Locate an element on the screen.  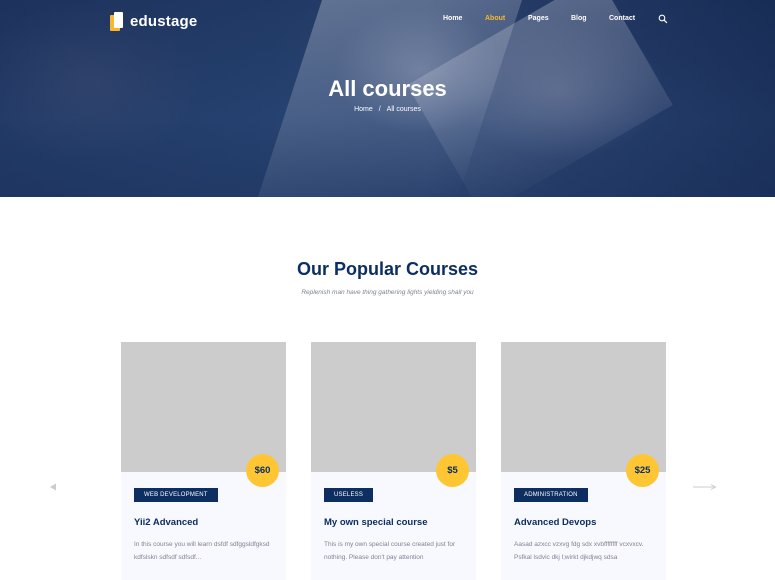
nav-item-pages: Pages is located at coordinates (538, 18).